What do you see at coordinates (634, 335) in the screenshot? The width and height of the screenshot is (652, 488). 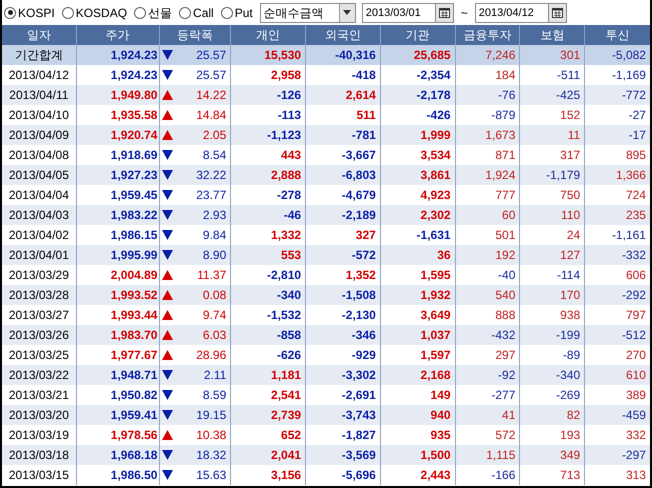 I see `amount-cell-text: -512` at bounding box center [634, 335].